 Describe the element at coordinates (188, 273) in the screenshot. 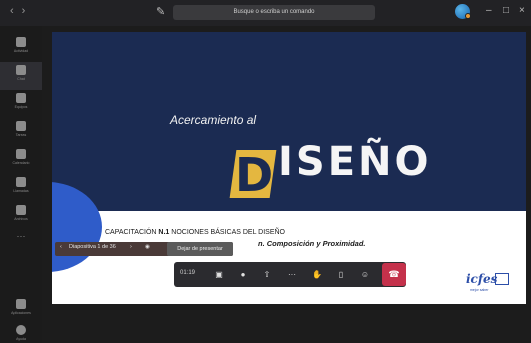

I see `call-timer: 01:19` at that location.